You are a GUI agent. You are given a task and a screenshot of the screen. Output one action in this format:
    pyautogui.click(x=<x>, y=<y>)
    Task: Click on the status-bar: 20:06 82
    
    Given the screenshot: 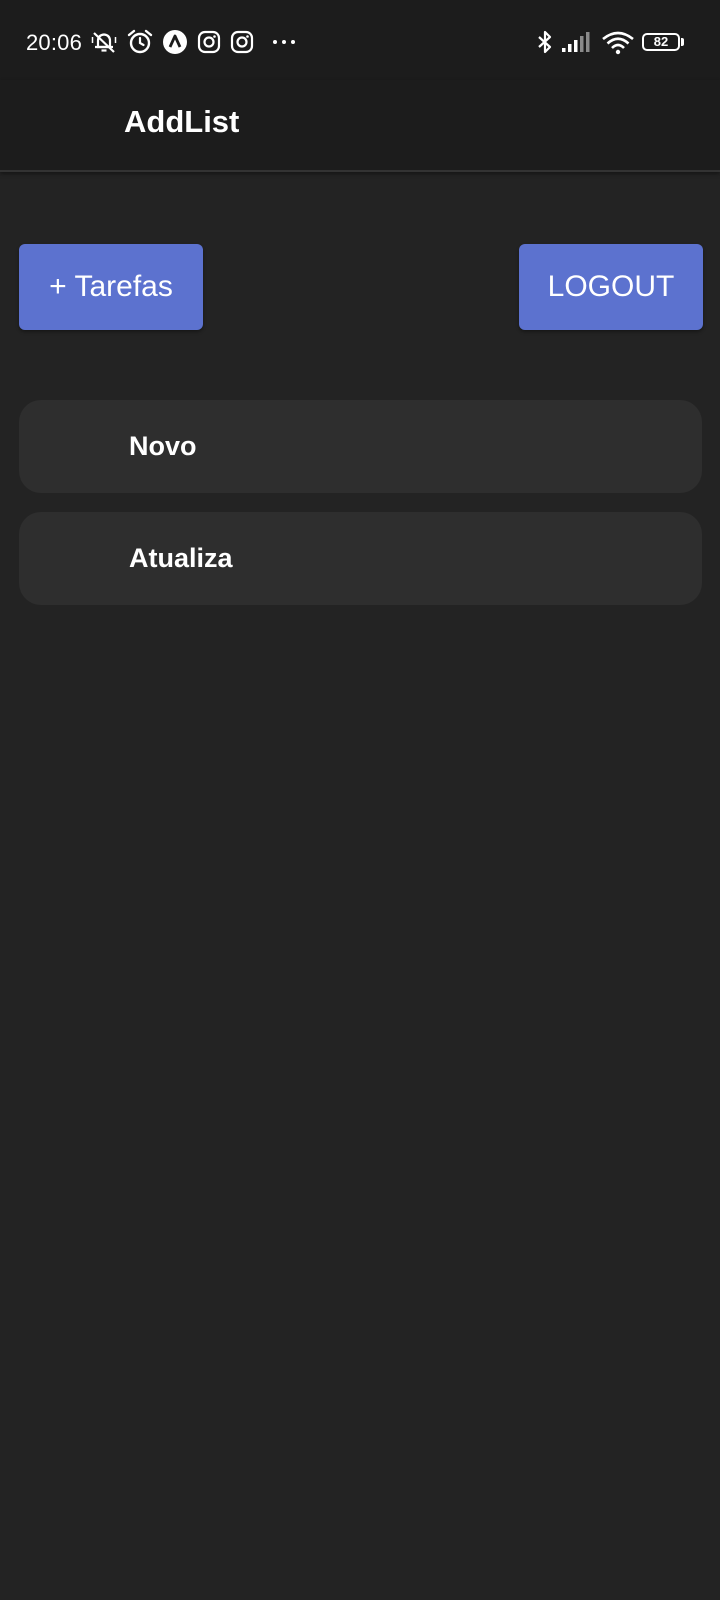 What is the action you would take?
    pyautogui.click(x=360, y=40)
    